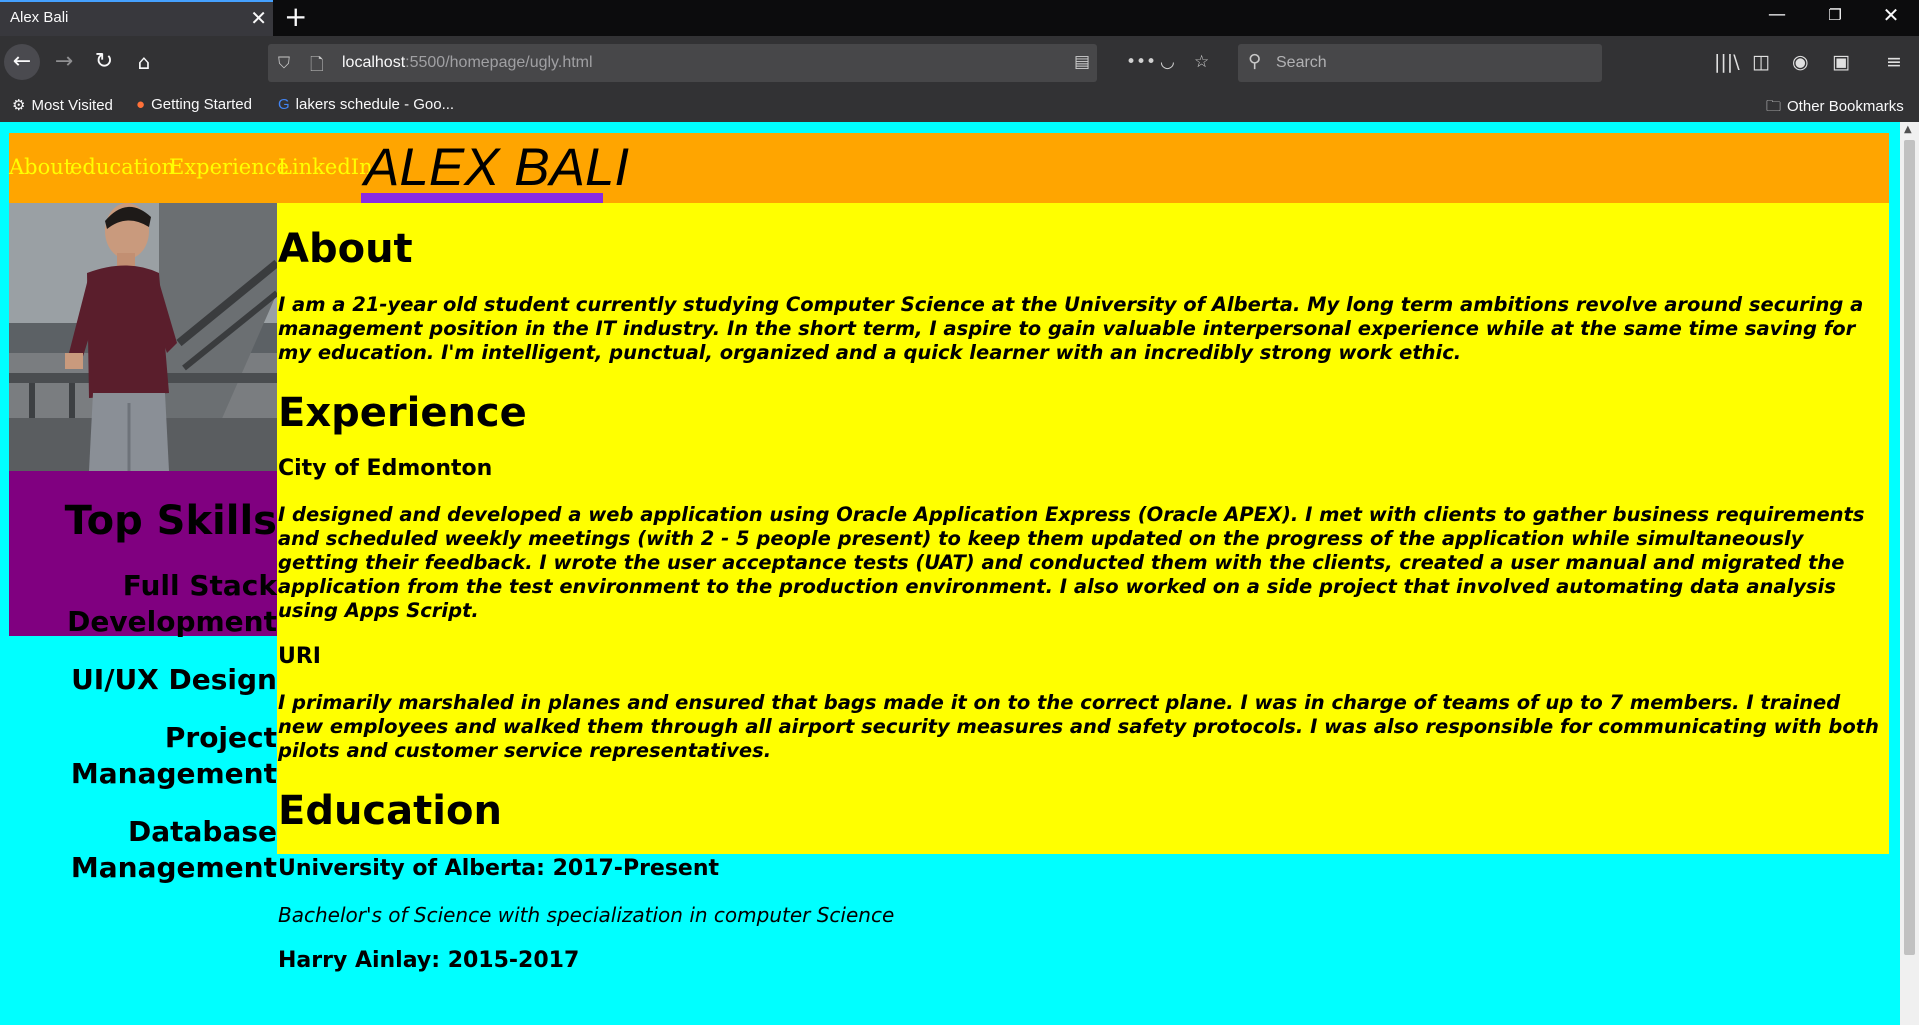  Describe the element at coordinates (1727, 62) in the screenshot. I see `library-icon: |||\` at that location.